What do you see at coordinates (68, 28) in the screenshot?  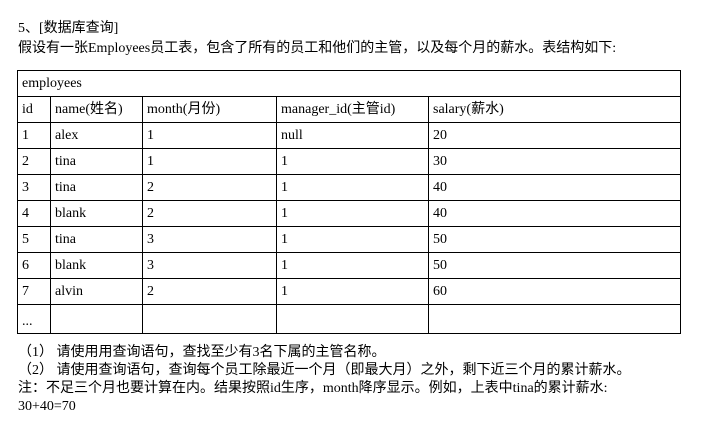 I see `section-heading: 5、[数据库查询]` at bounding box center [68, 28].